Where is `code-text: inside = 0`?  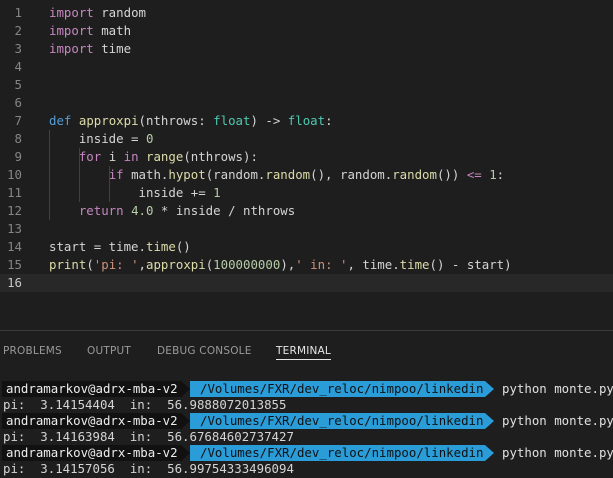 code-text: inside = 0 is located at coordinates (101, 139).